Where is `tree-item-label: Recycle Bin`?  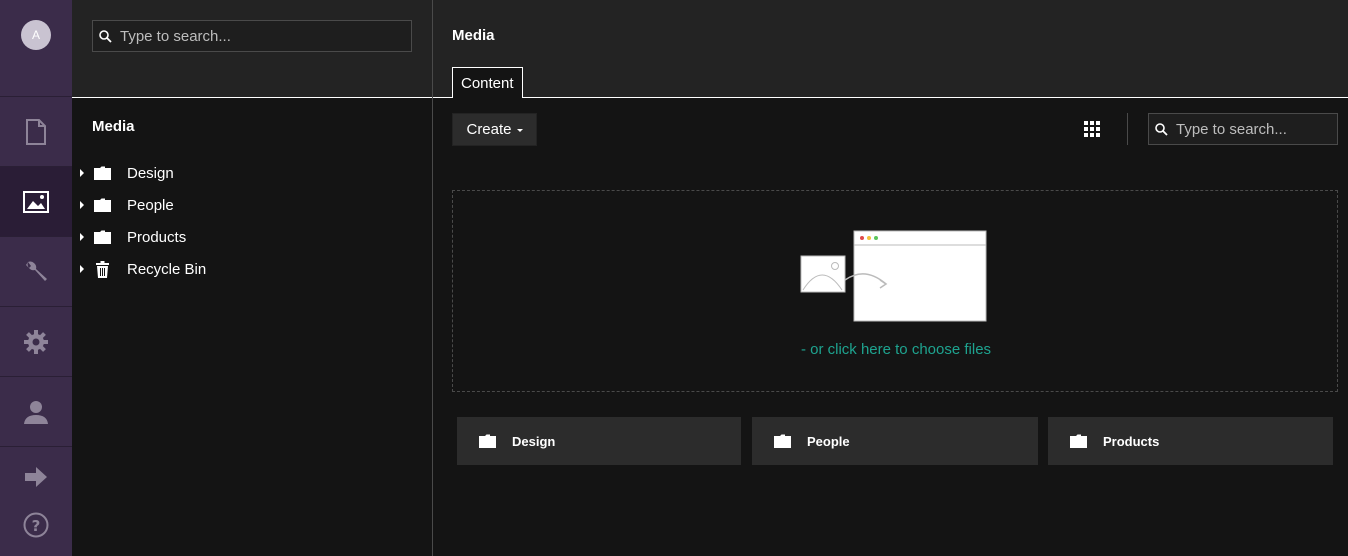
tree-item-label: Recycle Bin is located at coordinates (167, 269).